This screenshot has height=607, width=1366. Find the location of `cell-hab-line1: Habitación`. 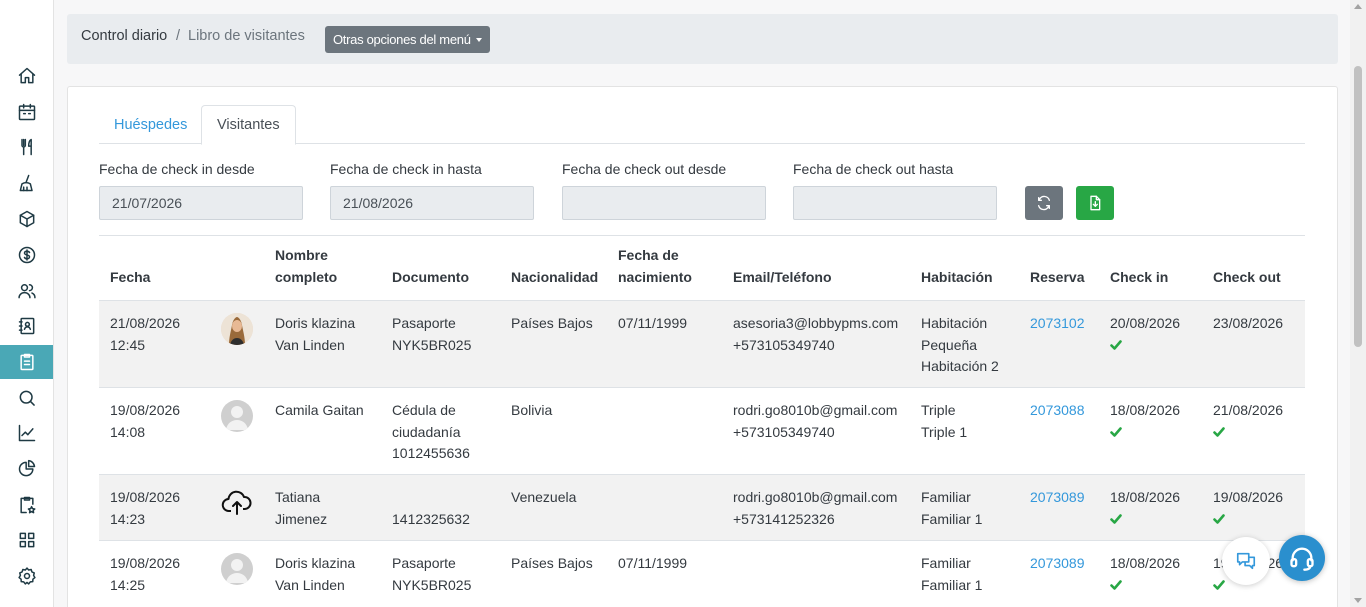

cell-hab-line1: Habitación is located at coordinates (954, 323).